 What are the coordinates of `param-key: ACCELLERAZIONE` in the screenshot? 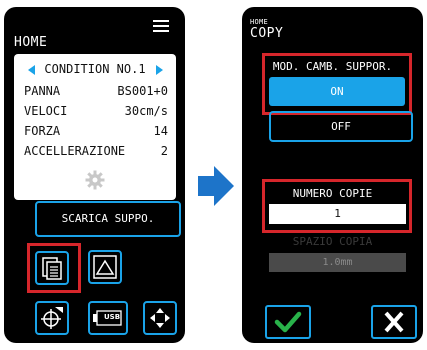 It's located at (75, 151).